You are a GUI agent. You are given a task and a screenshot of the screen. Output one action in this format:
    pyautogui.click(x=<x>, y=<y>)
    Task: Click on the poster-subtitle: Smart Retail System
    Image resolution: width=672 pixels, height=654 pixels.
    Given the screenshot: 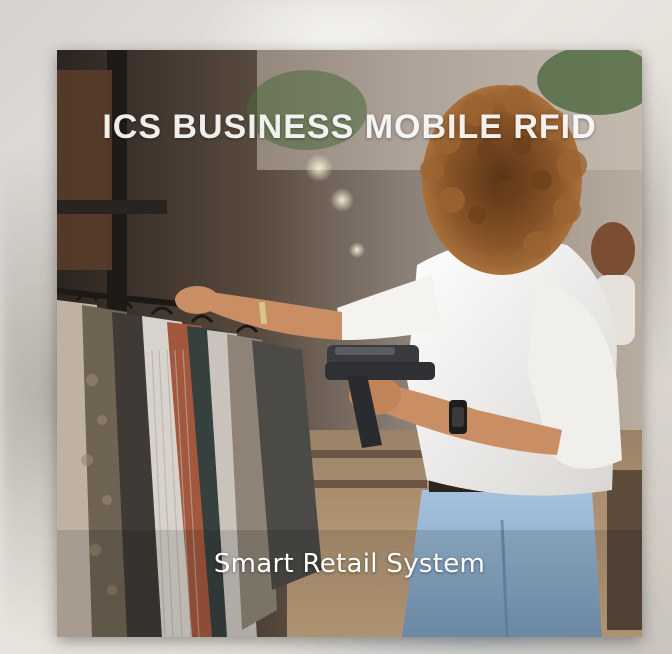 What is the action you would take?
    pyautogui.click(x=349, y=564)
    